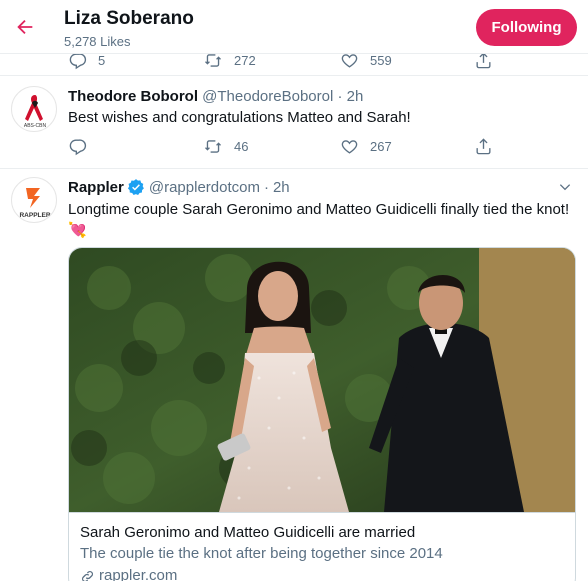 This screenshot has height=581, width=588. Describe the element at coordinates (267, 96) in the screenshot. I see `author-handle: @TheodoreBoborol` at that location.